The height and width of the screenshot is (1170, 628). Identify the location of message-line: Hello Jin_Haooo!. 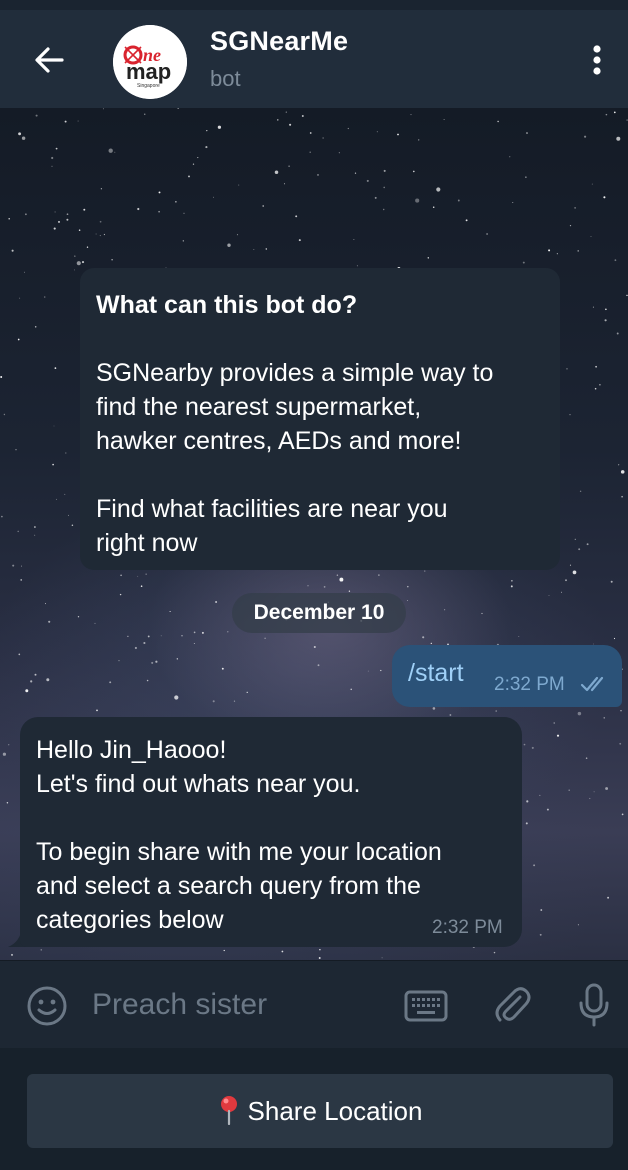
(131, 750).